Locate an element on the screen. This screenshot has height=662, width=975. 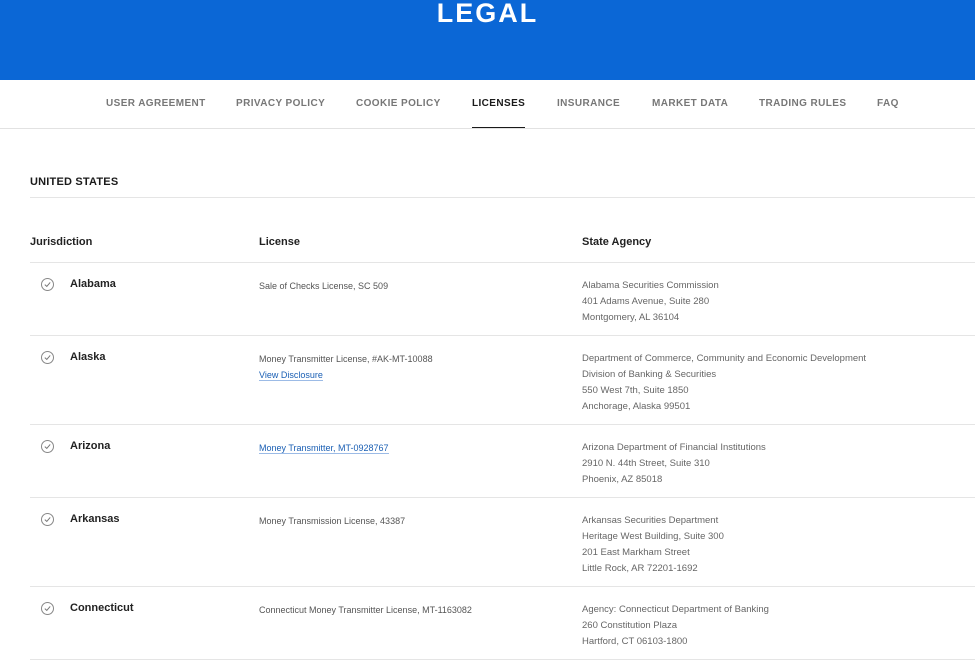
agency-line: 2910 N. 44th Street, Suite 310 is located at coordinates (646, 463).